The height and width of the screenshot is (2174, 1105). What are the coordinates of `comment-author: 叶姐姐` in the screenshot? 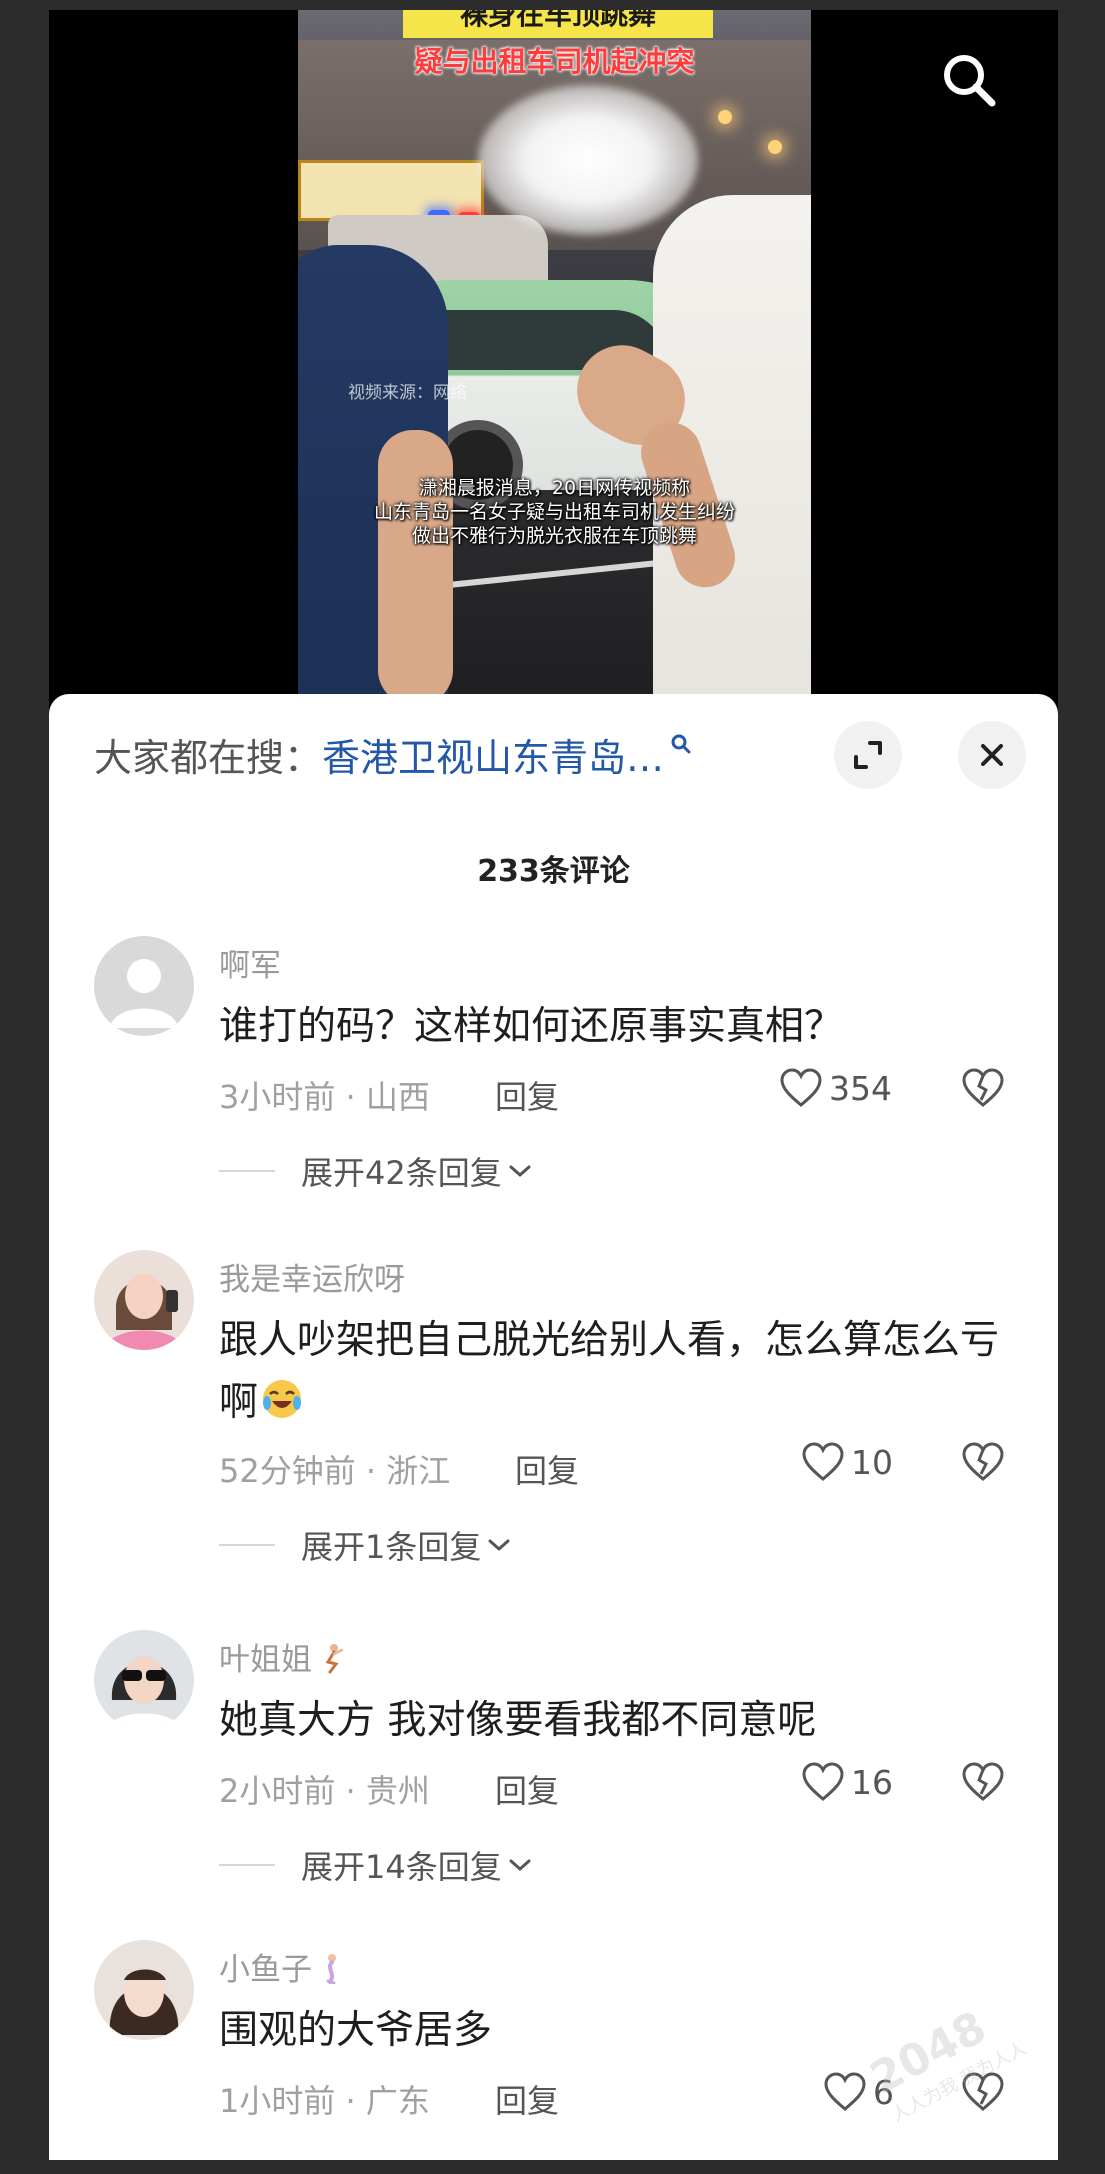 It's located at (283, 1656).